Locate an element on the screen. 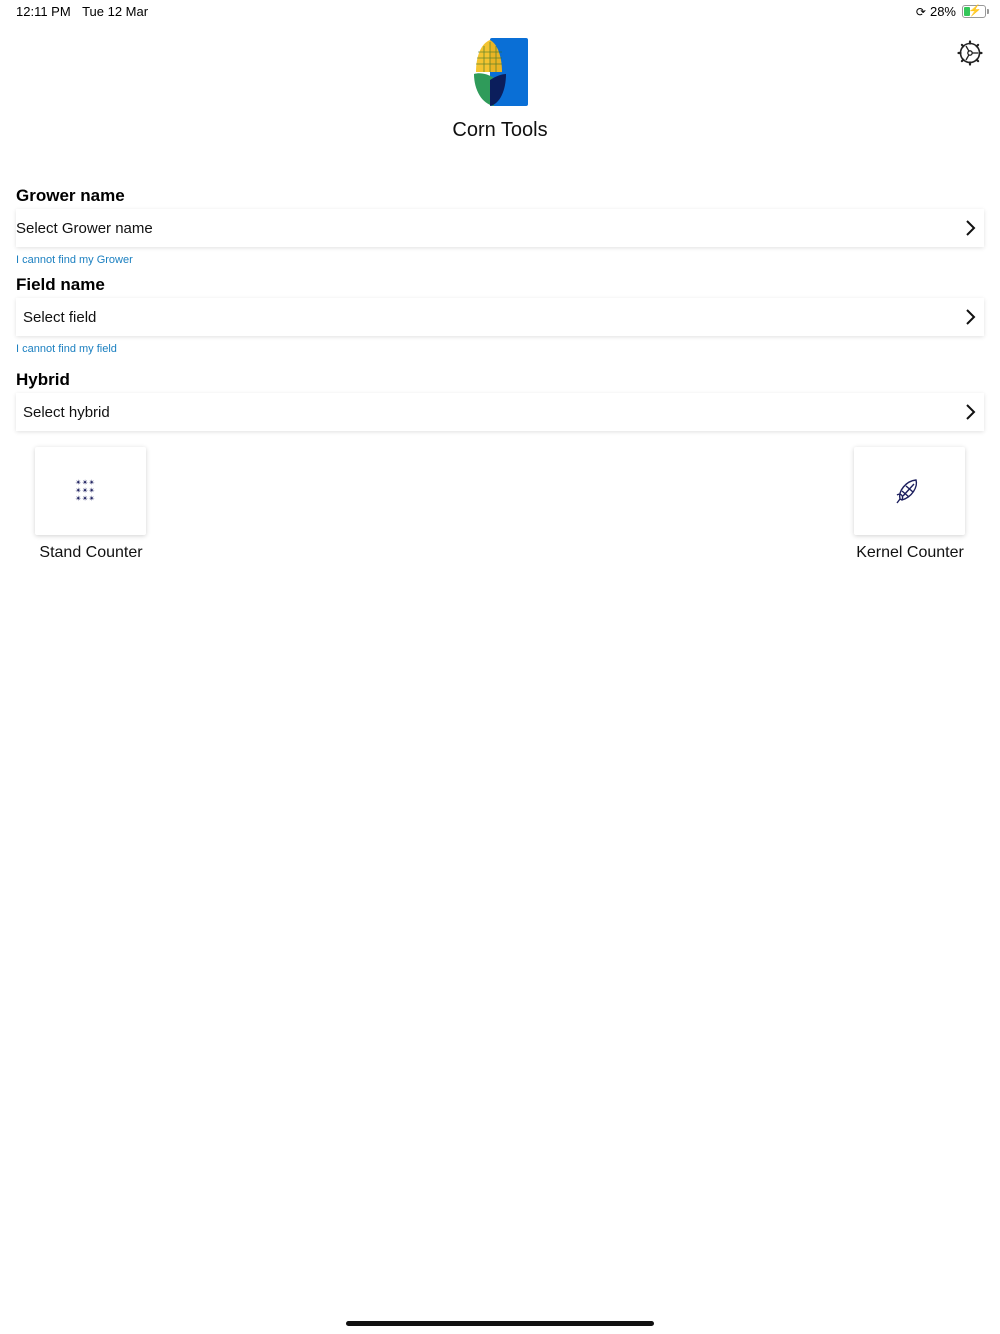  hybrid-label: Hybrid is located at coordinates (43, 379).